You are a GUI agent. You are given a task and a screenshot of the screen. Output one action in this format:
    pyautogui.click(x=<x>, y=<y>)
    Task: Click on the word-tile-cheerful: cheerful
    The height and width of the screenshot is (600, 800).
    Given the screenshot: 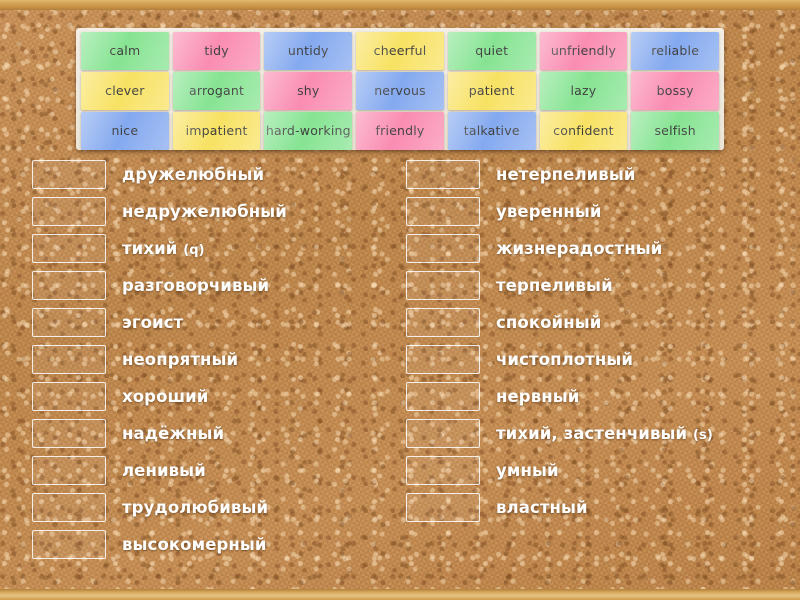 What is the action you would take?
    pyautogui.click(x=400, y=51)
    